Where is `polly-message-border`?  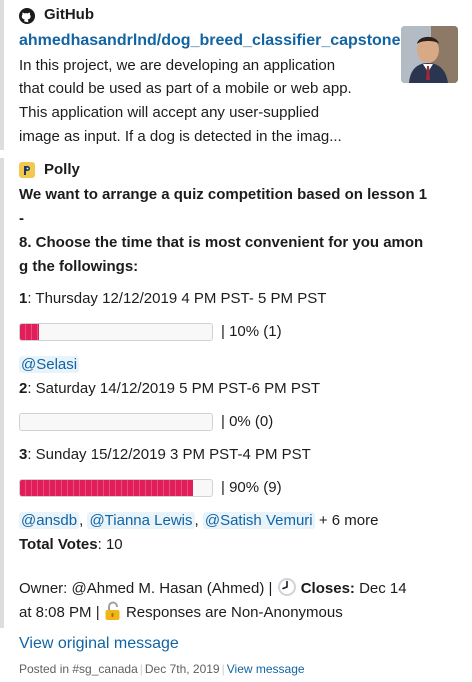
polly-message-border is located at coordinates (2, 393).